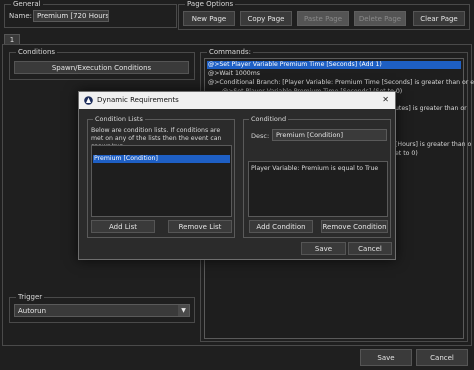 This screenshot has height=370, width=474. Describe the element at coordinates (138, 100) in the screenshot. I see `dialog-title: Dynamic Requirements` at that location.